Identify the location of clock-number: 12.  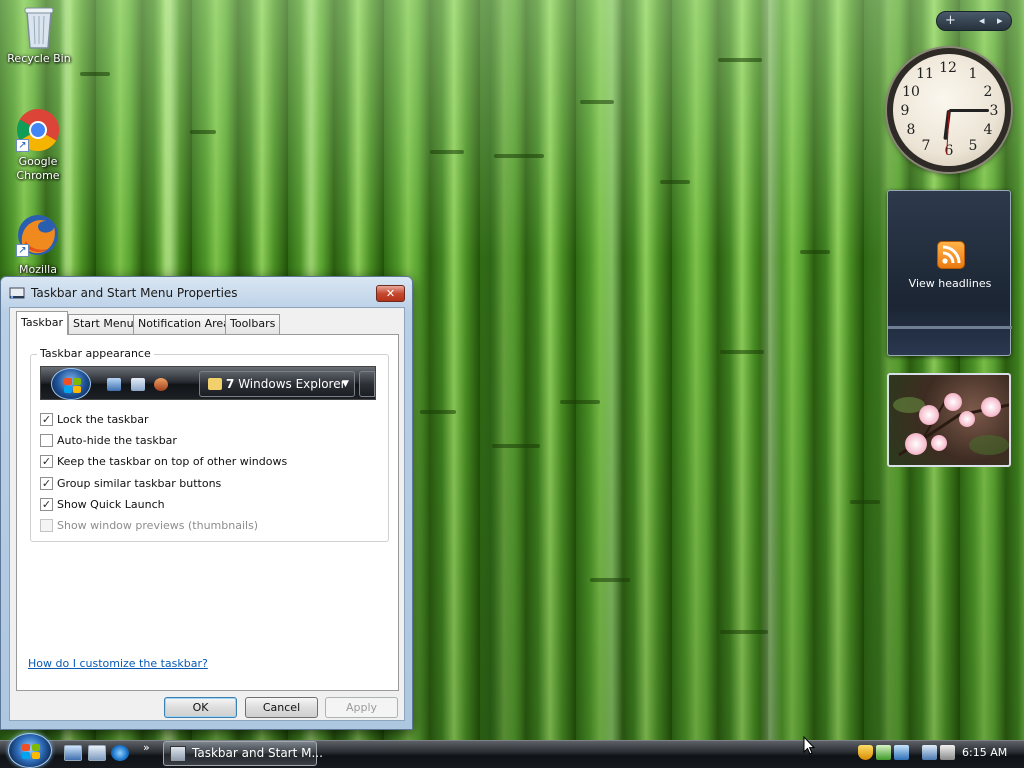
(948, 68).